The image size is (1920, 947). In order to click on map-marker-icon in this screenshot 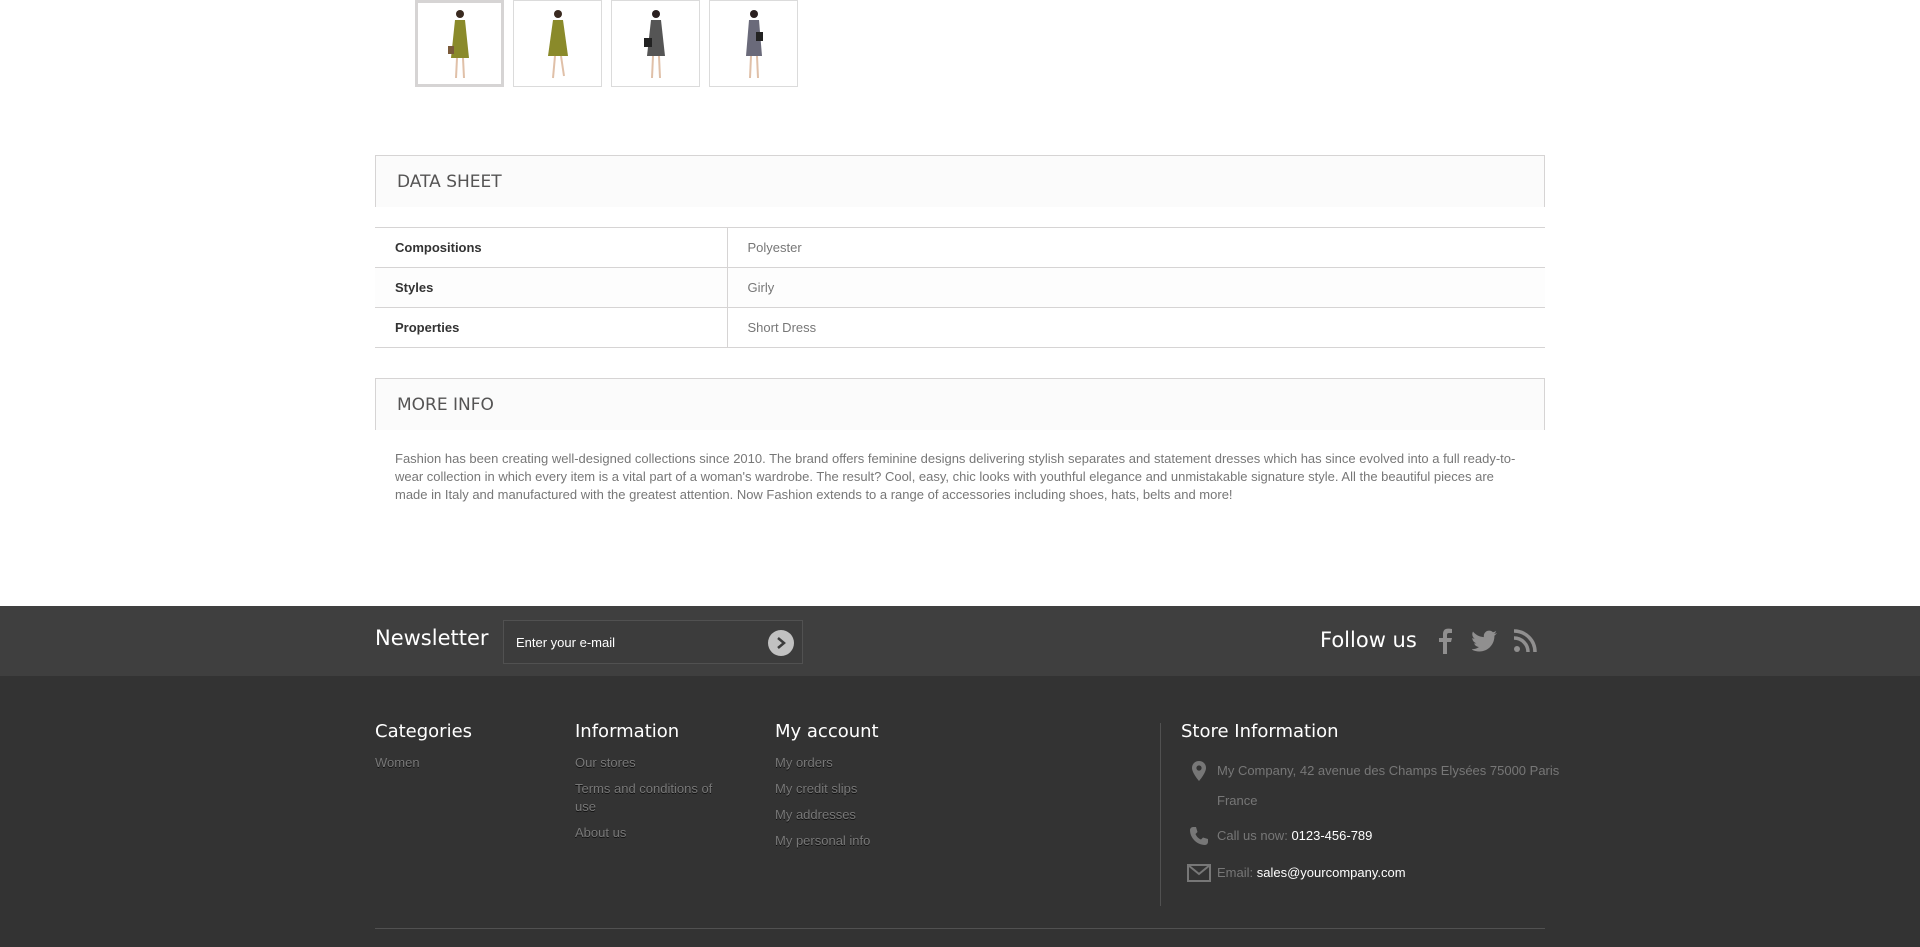, I will do `click(1199, 771)`.